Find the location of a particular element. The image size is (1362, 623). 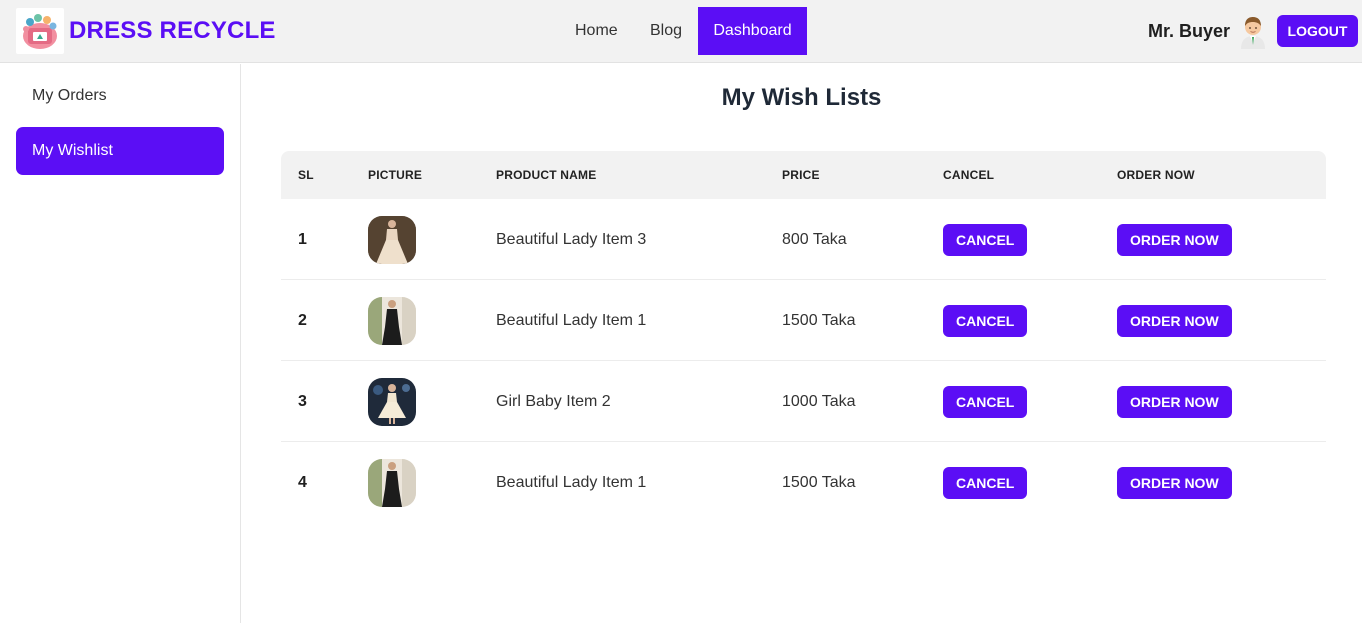

row-sl: 1 is located at coordinates (302, 239).